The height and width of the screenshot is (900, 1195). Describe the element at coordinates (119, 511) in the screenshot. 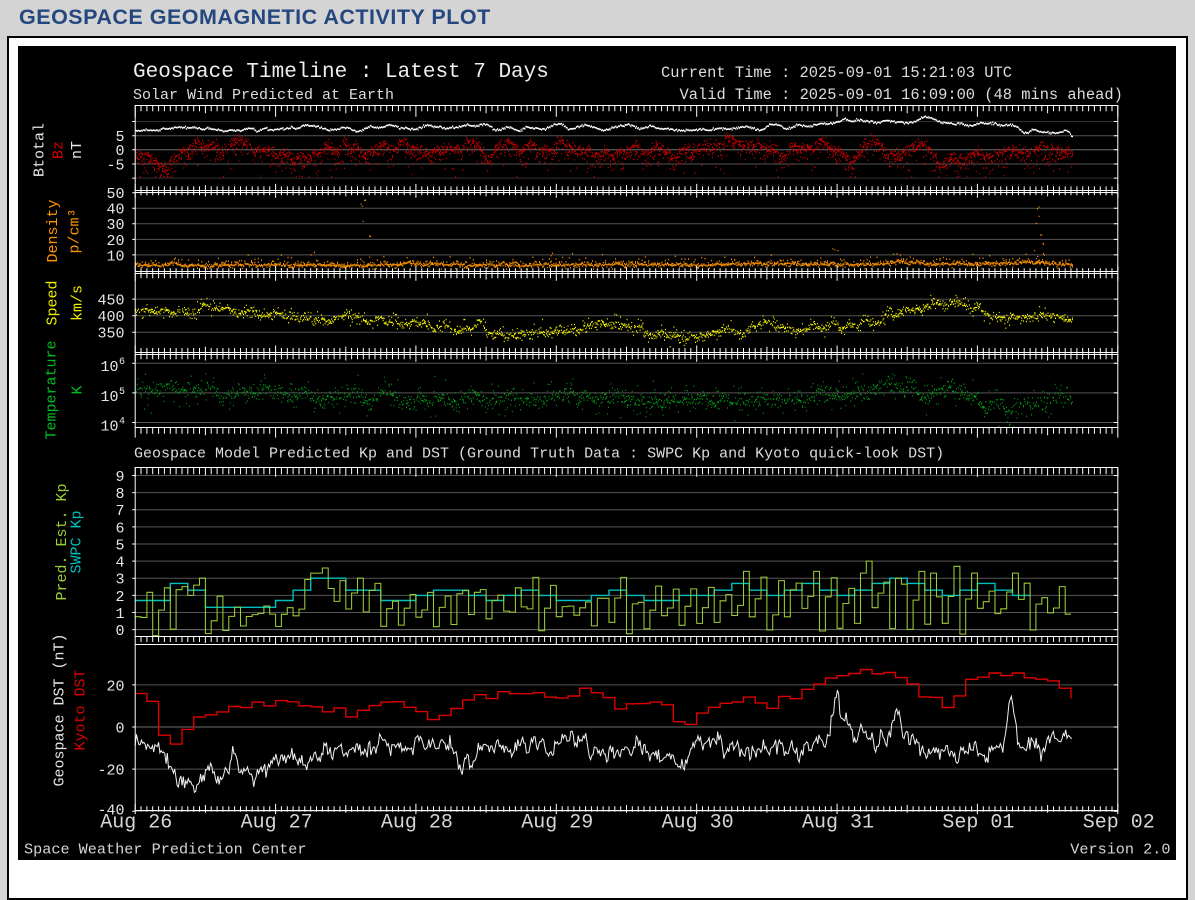

I see `svg-text: 7` at that location.